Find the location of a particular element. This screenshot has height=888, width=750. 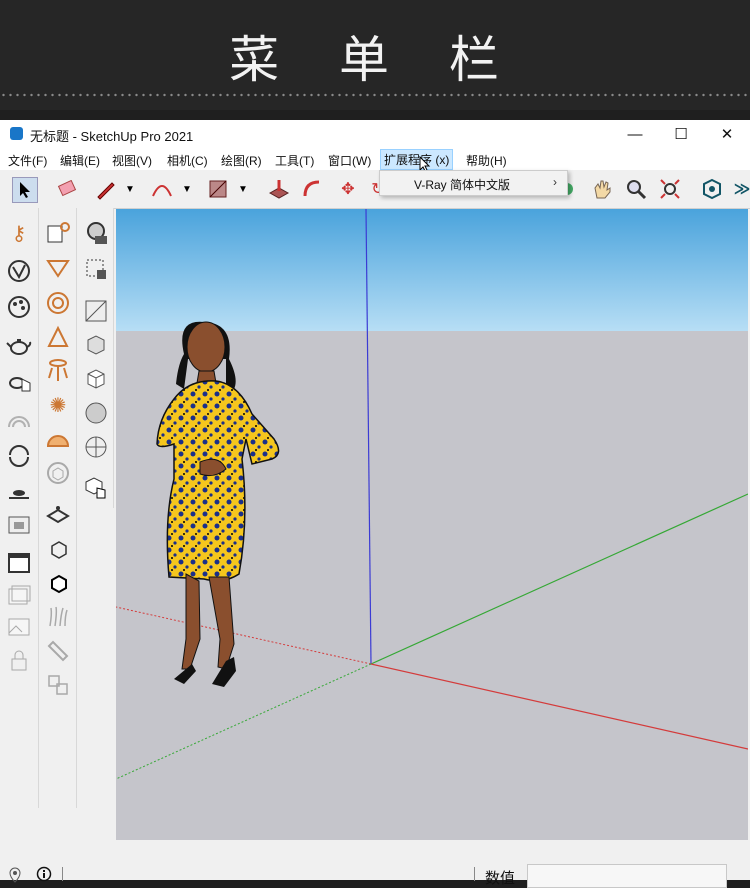

spot-light-icon is located at coordinates (58, 337).